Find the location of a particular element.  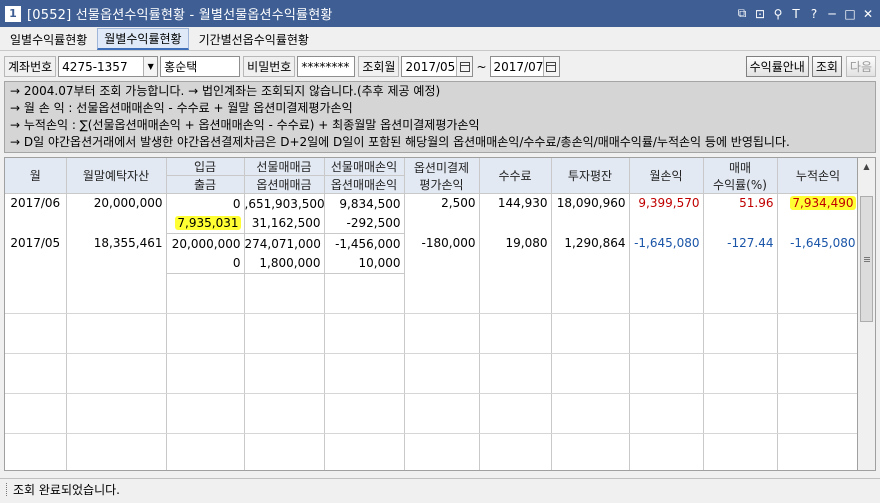

cell-futures-trade: ,651,903,500 is located at coordinates (284, 203).